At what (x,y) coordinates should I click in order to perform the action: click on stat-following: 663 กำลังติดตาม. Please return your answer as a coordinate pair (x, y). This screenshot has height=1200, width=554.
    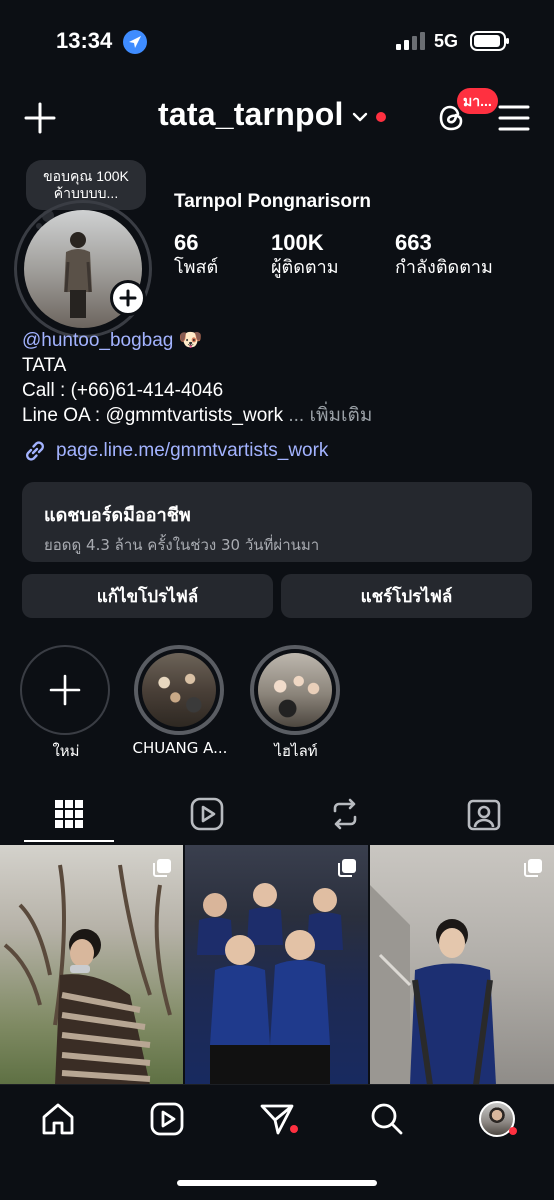
    Looking at the image, I should click on (444, 255).